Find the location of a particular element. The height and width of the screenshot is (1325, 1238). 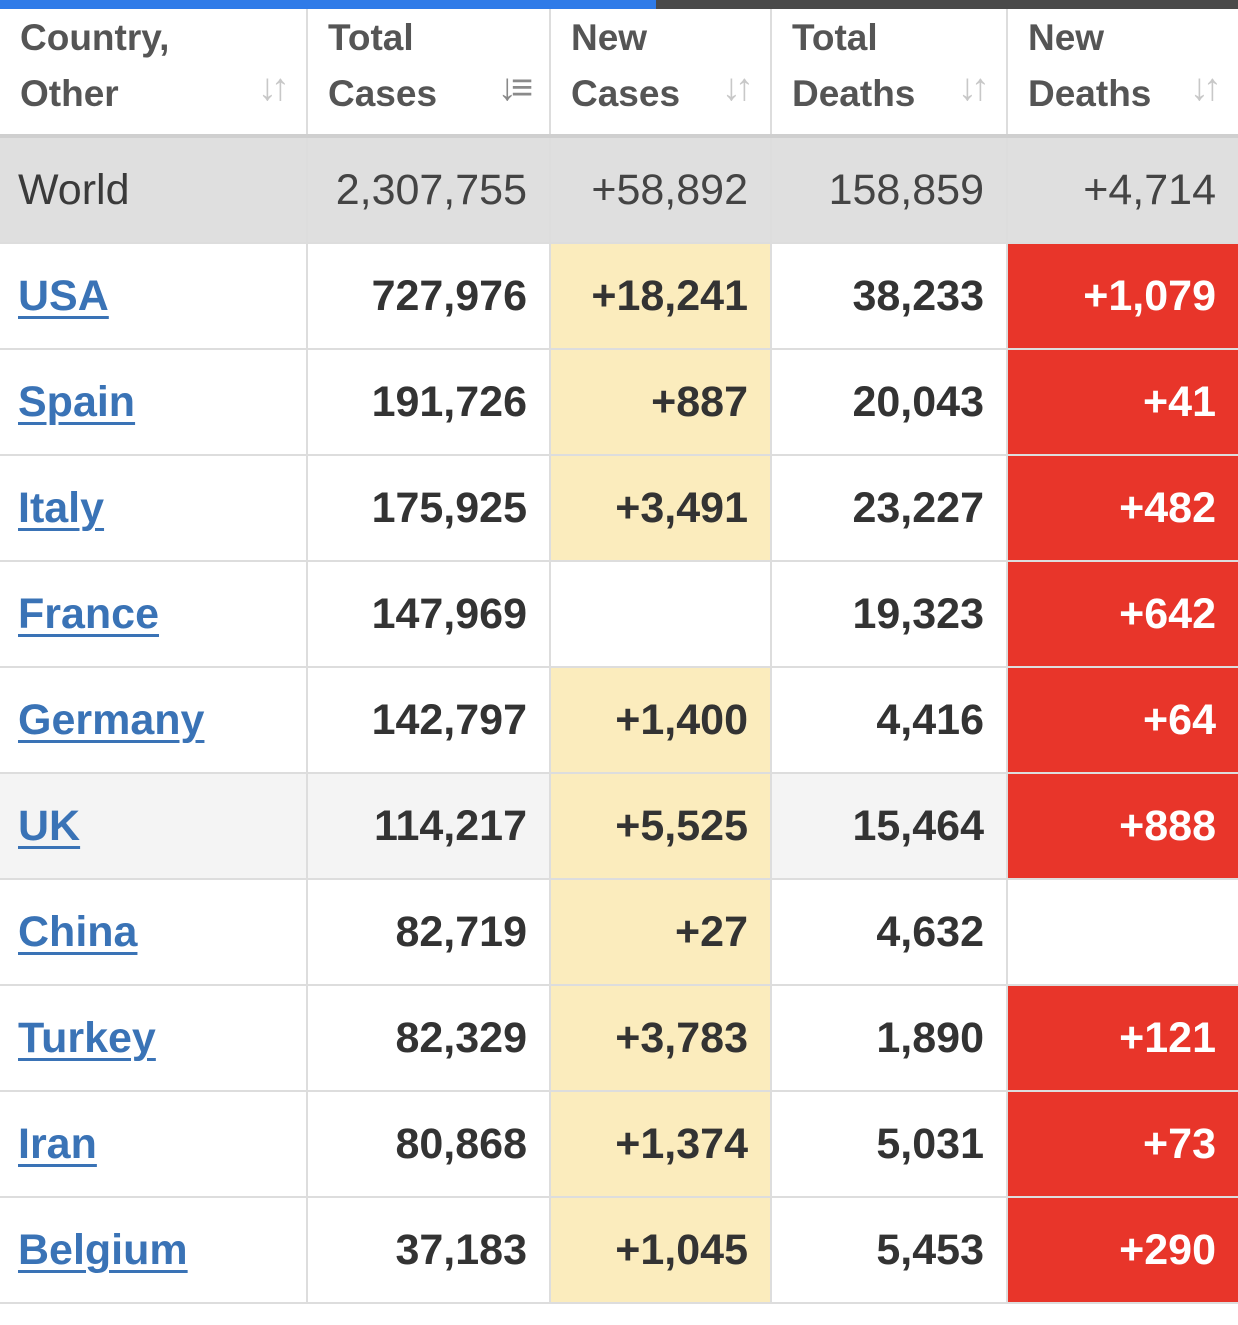

total-cases-cell: 80,868 is located at coordinates (429, 1144).